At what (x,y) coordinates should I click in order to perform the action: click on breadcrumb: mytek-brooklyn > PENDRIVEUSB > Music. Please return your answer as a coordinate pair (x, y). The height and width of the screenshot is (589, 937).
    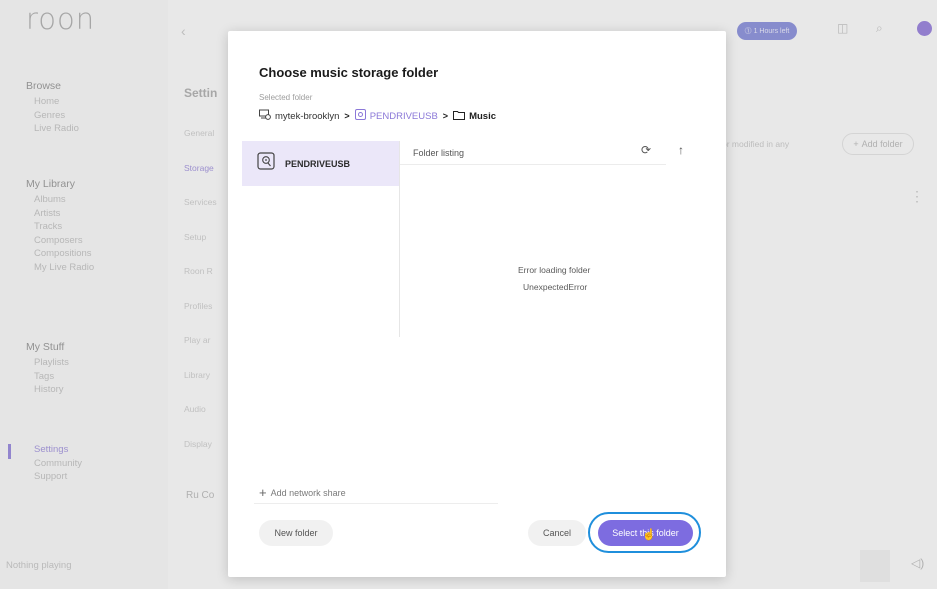
    Looking at the image, I should click on (377, 116).